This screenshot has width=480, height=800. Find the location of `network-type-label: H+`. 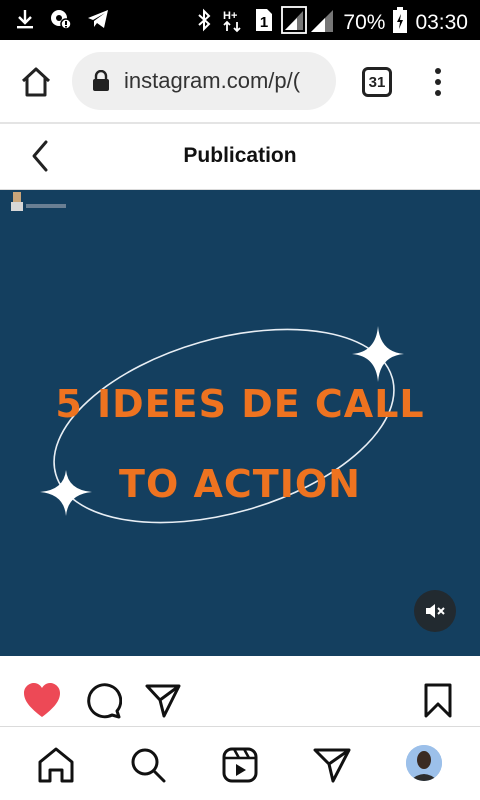

network-type-label: H+ is located at coordinates (230, 16).